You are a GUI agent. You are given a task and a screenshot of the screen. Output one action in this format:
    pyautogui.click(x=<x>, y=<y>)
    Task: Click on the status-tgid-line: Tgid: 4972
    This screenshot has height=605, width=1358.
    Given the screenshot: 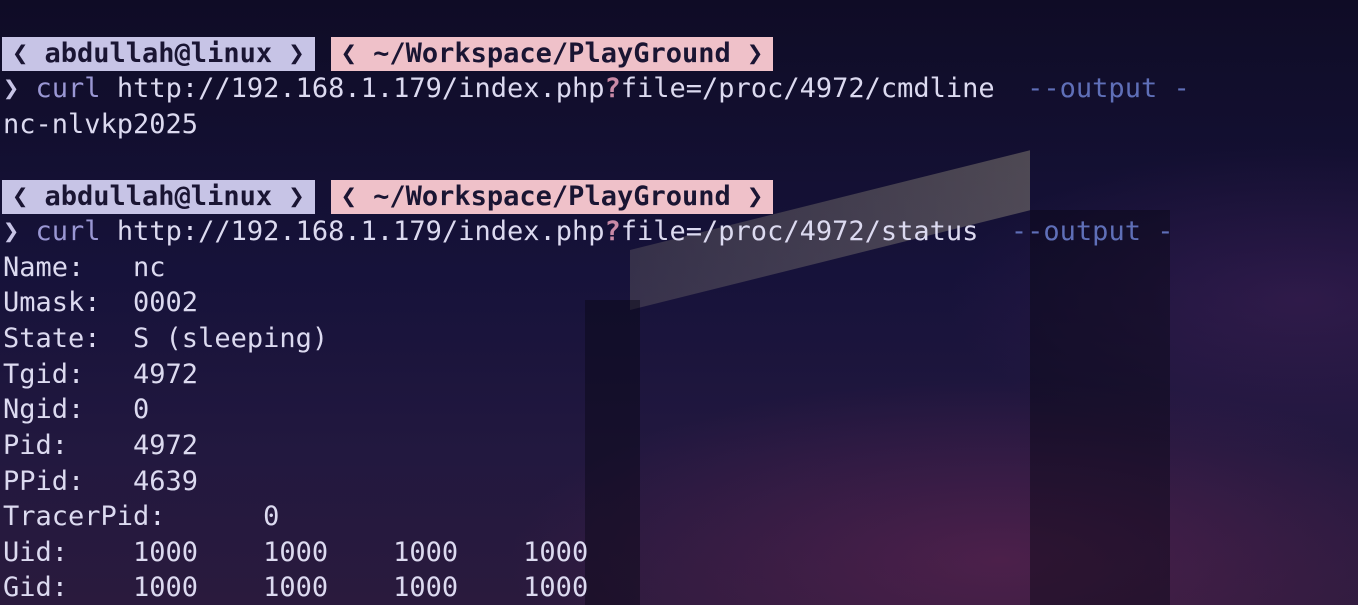 What is the action you would take?
    pyautogui.click(x=101, y=374)
    